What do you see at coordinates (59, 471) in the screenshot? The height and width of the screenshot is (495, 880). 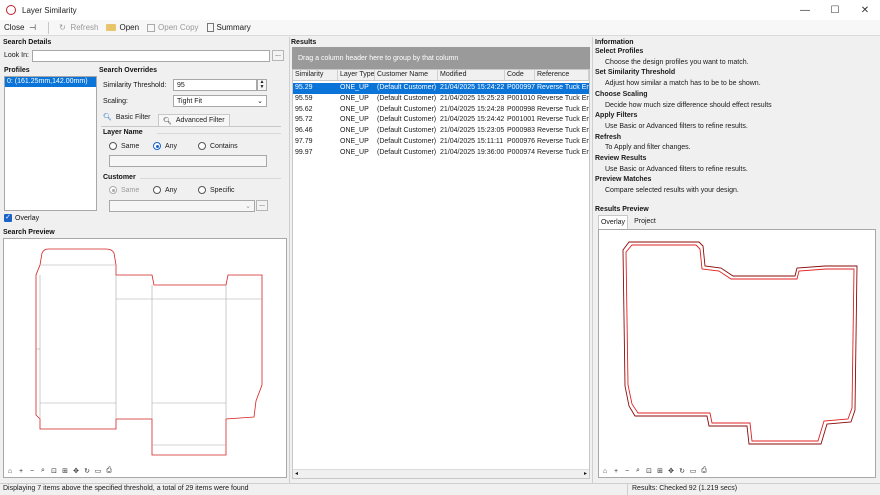 I see `search-preview-toolbar: ⌂ + − ⌕ ⊡ ⊞ ✥ ↻ ▭ ⎙` at bounding box center [59, 471].